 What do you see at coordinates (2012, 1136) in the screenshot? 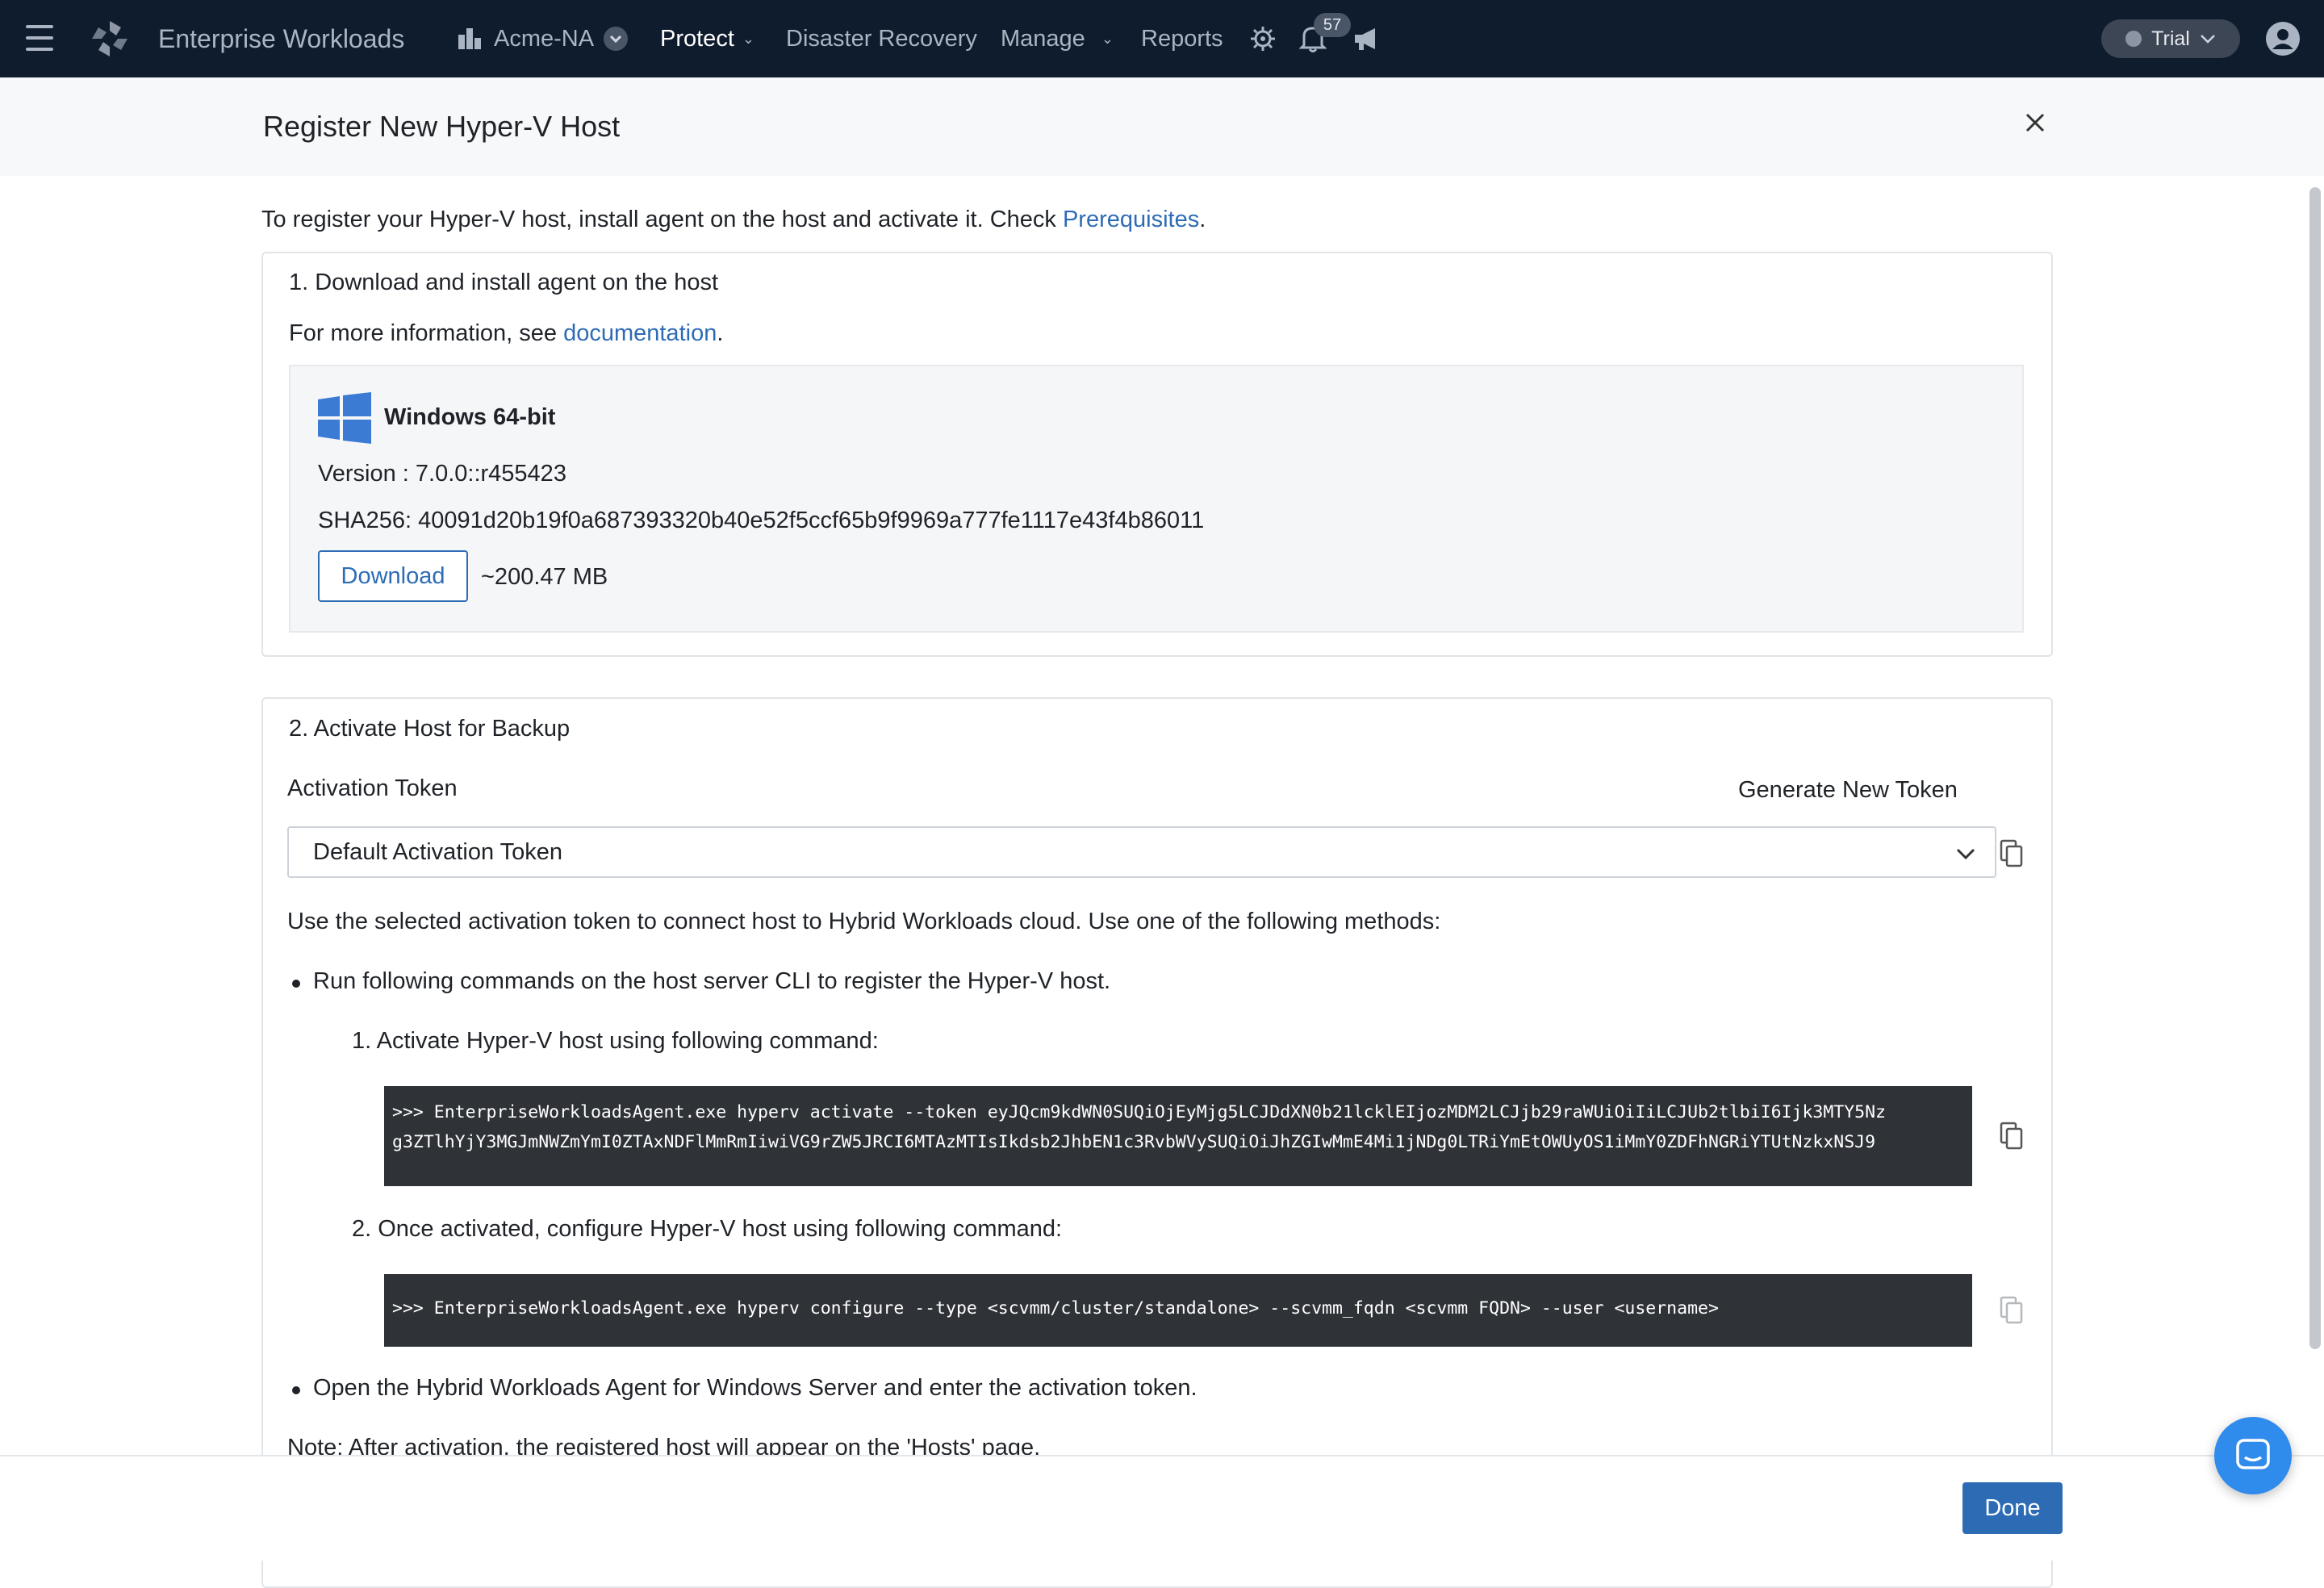
I see `copy-activate-command-icon` at bounding box center [2012, 1136].